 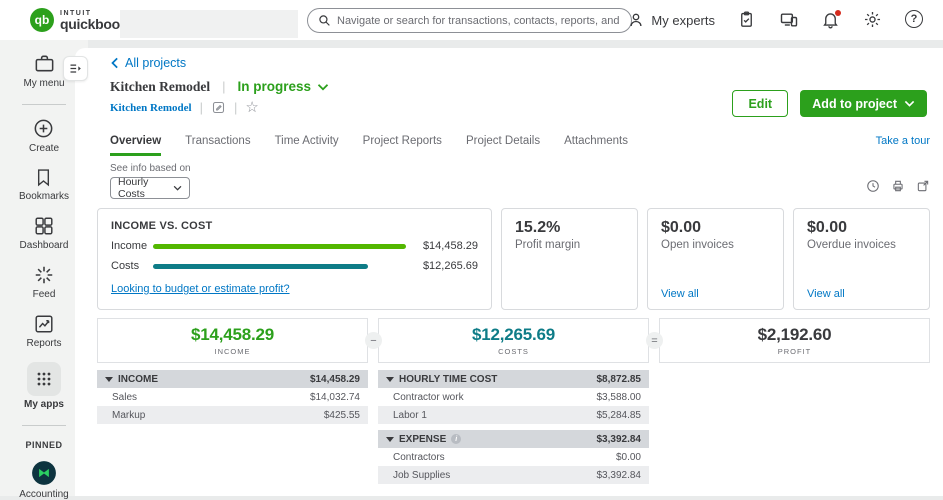 I want to click on dropdown-value: Hourly Costs, so click(x=145, y=188).